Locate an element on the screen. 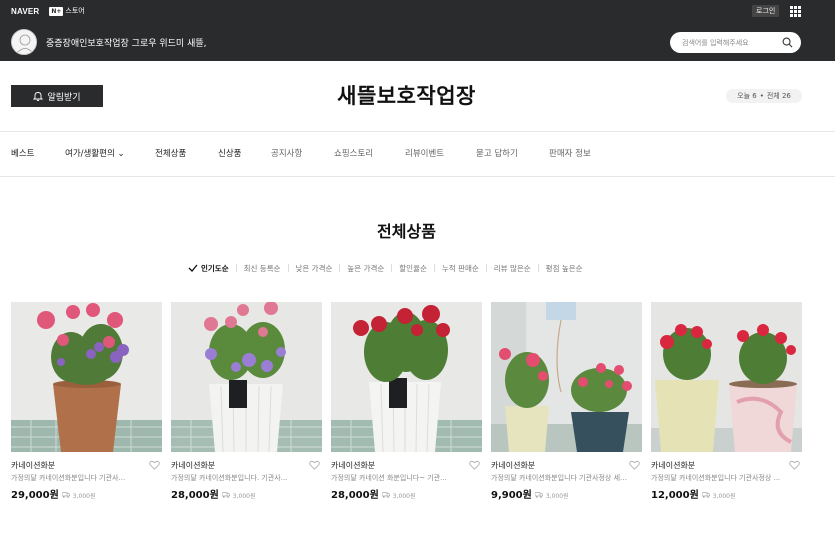  price-row: 9,900원 3,000원 is located at coordinates (566, 493).